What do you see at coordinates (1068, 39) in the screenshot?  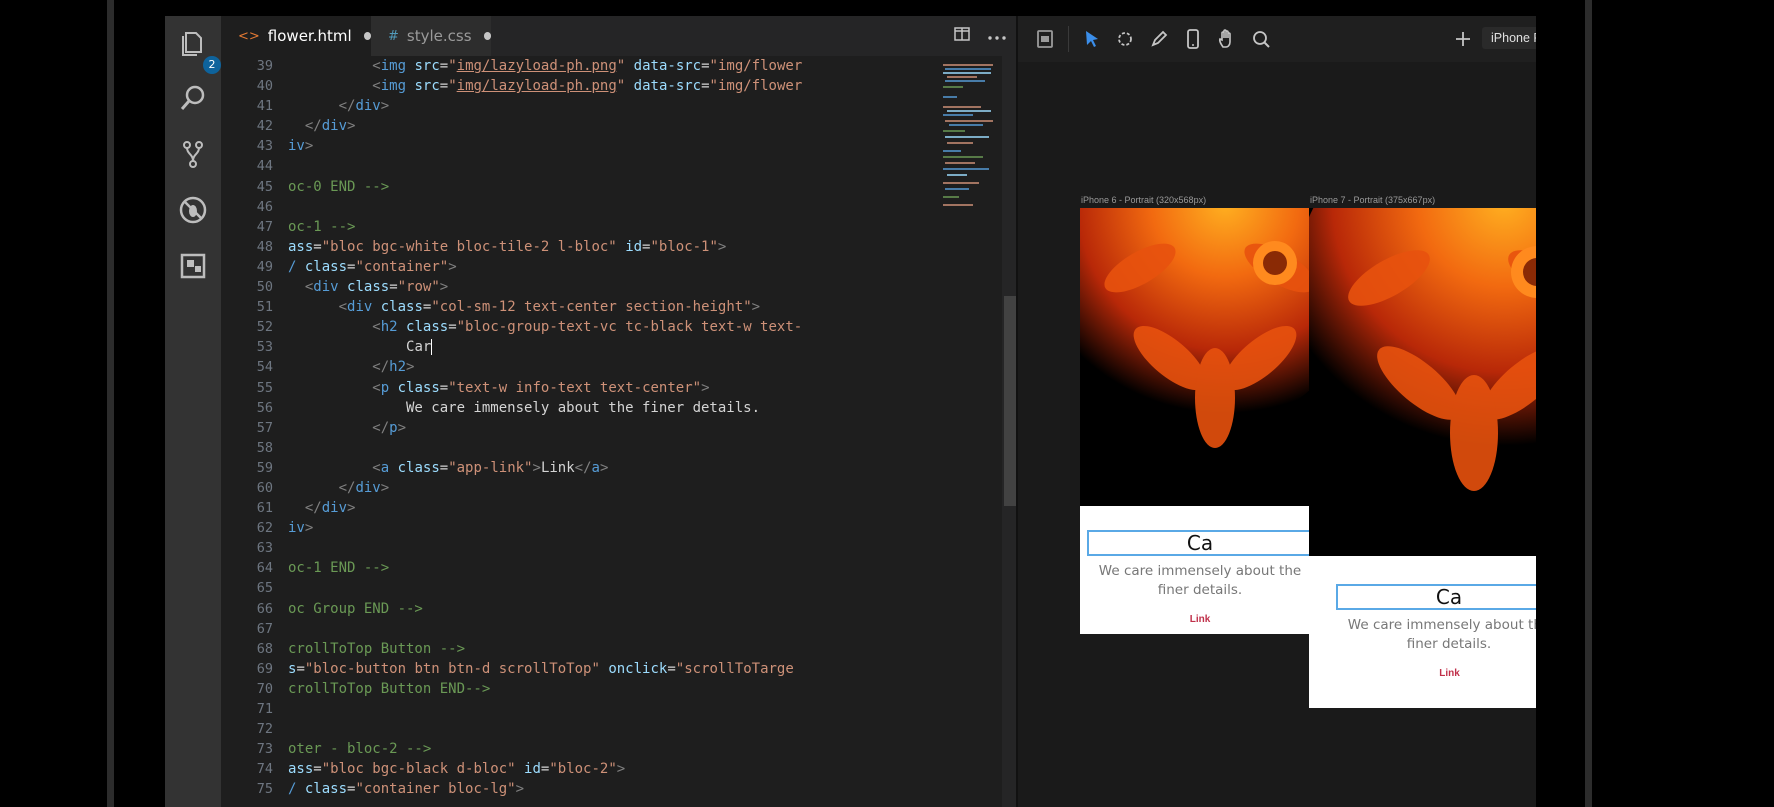 I see `toolbar-divider` at bounding box center [1068, 39].